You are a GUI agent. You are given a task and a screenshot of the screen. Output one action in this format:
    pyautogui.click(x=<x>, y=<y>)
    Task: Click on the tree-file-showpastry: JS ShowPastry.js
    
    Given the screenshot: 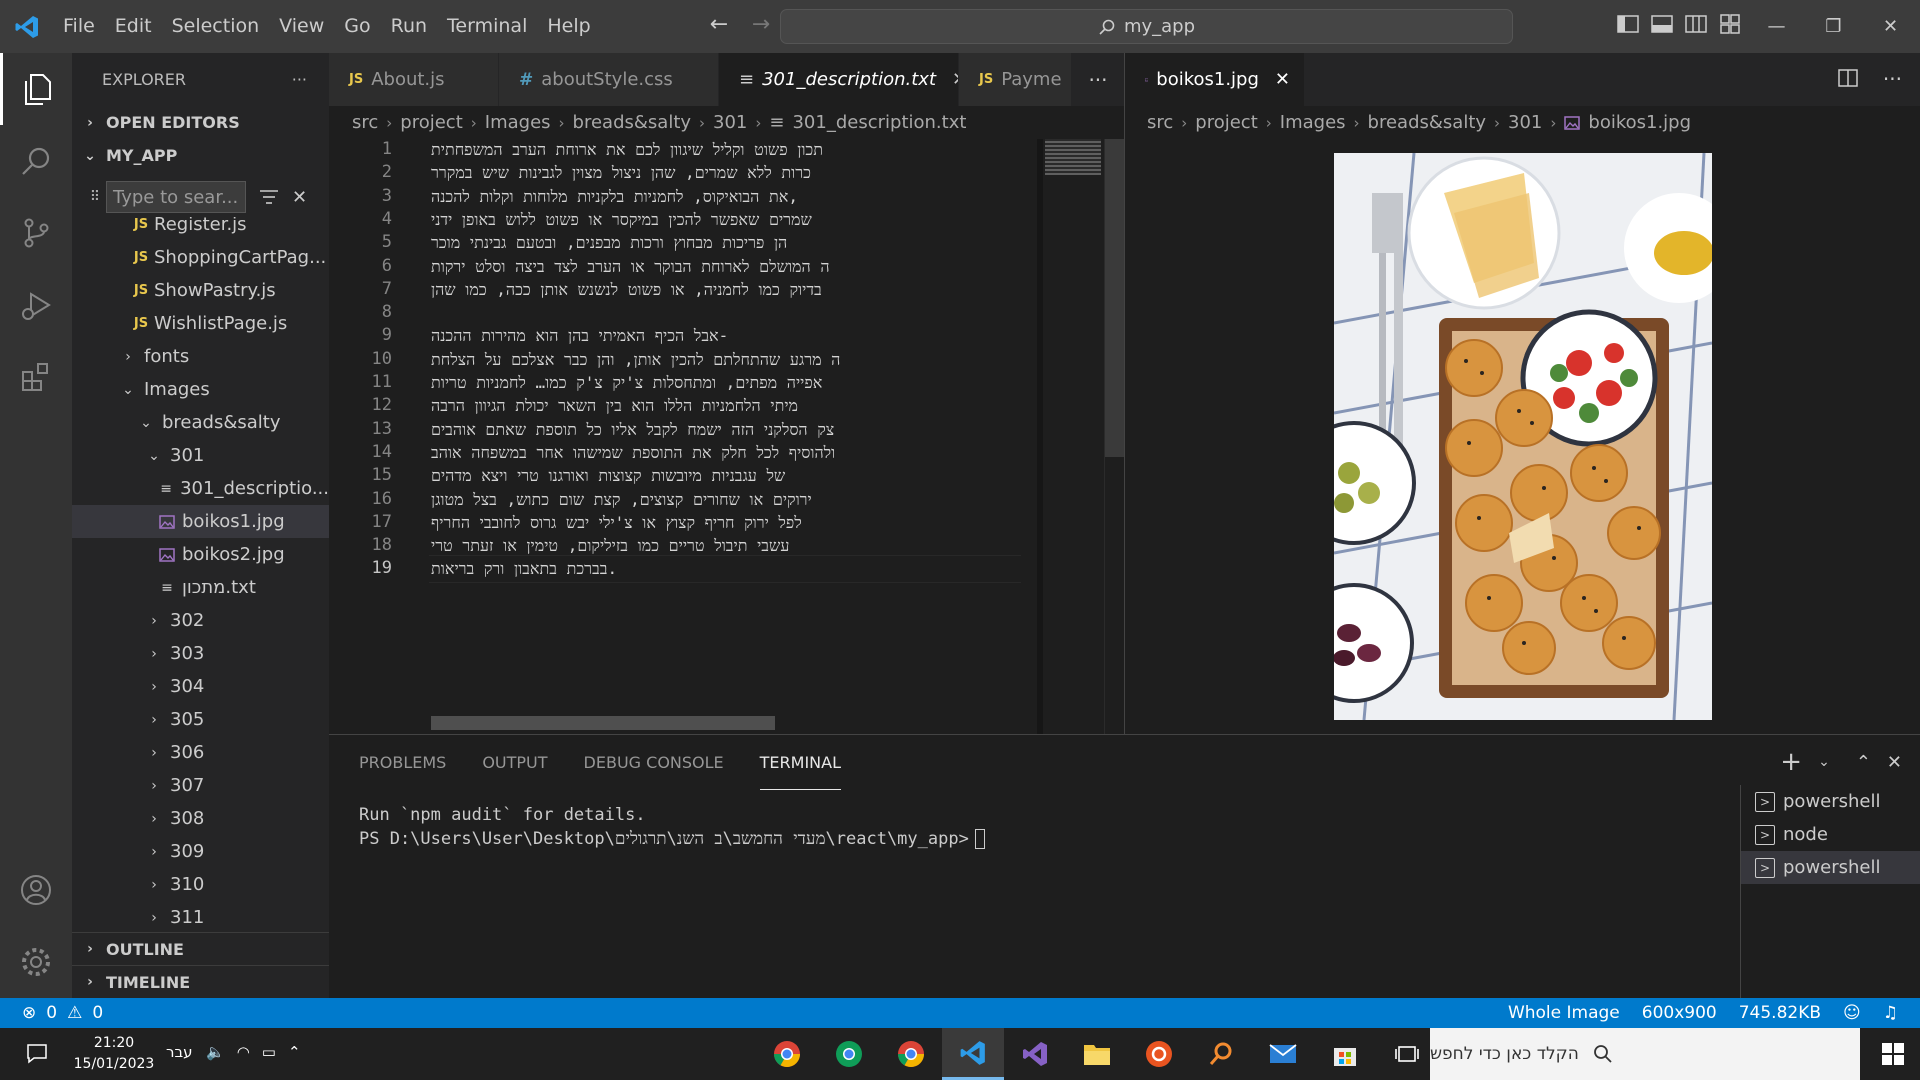 What is the action you would take?
    pyautogui.click(x=200, y=290)
    